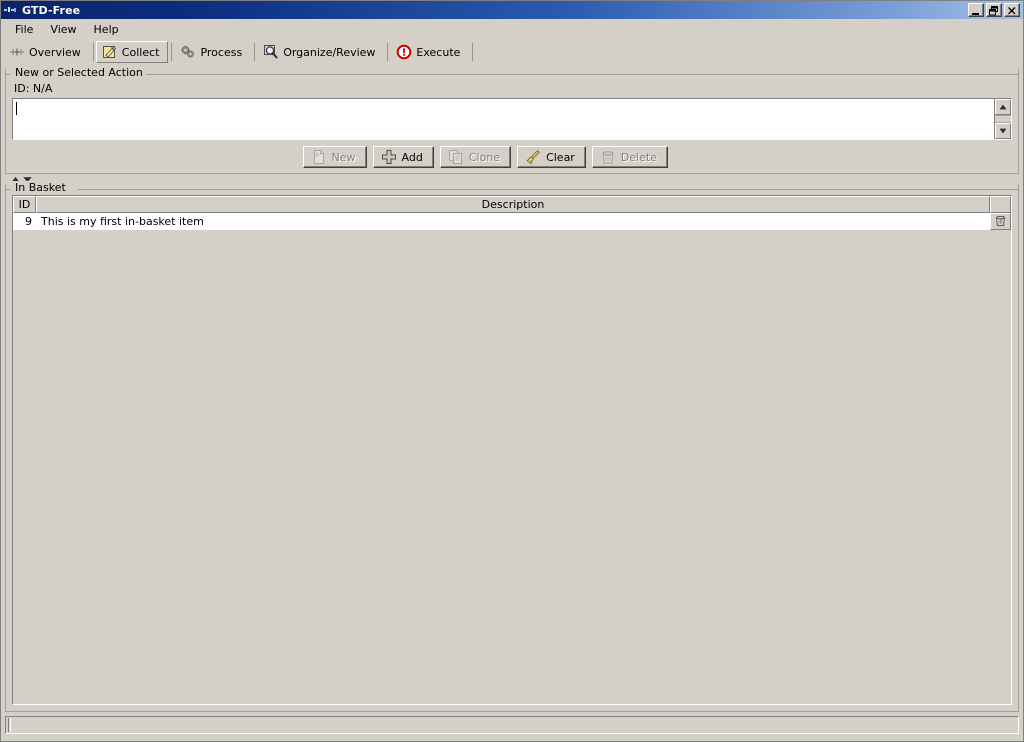  I want to click on clone-copy-icon, so click(456, 157).